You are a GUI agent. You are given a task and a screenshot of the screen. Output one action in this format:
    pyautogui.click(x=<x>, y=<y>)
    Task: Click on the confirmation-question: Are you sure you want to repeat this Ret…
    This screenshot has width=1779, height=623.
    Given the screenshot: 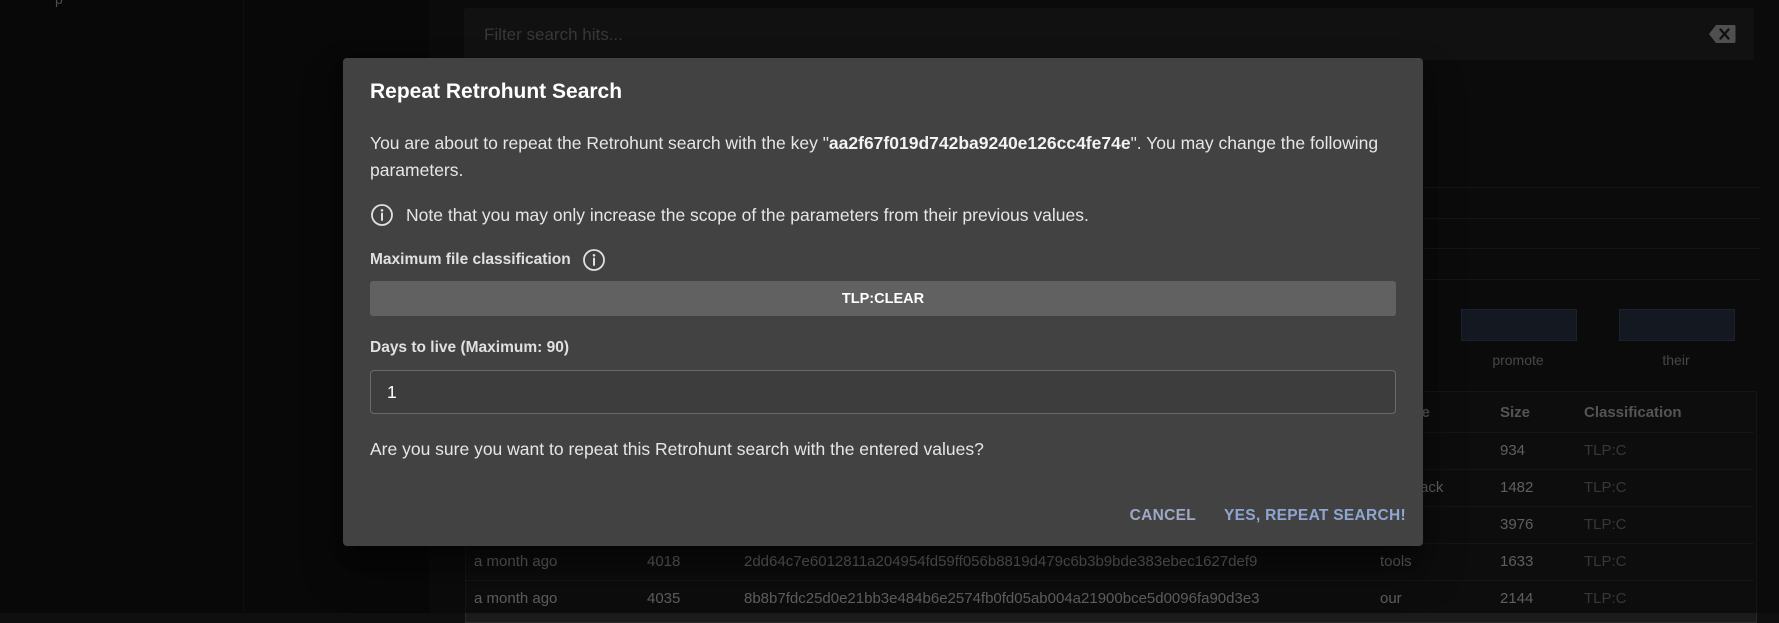 What is the action you would take?
    pyautogui.click(x=677, y=449)
    